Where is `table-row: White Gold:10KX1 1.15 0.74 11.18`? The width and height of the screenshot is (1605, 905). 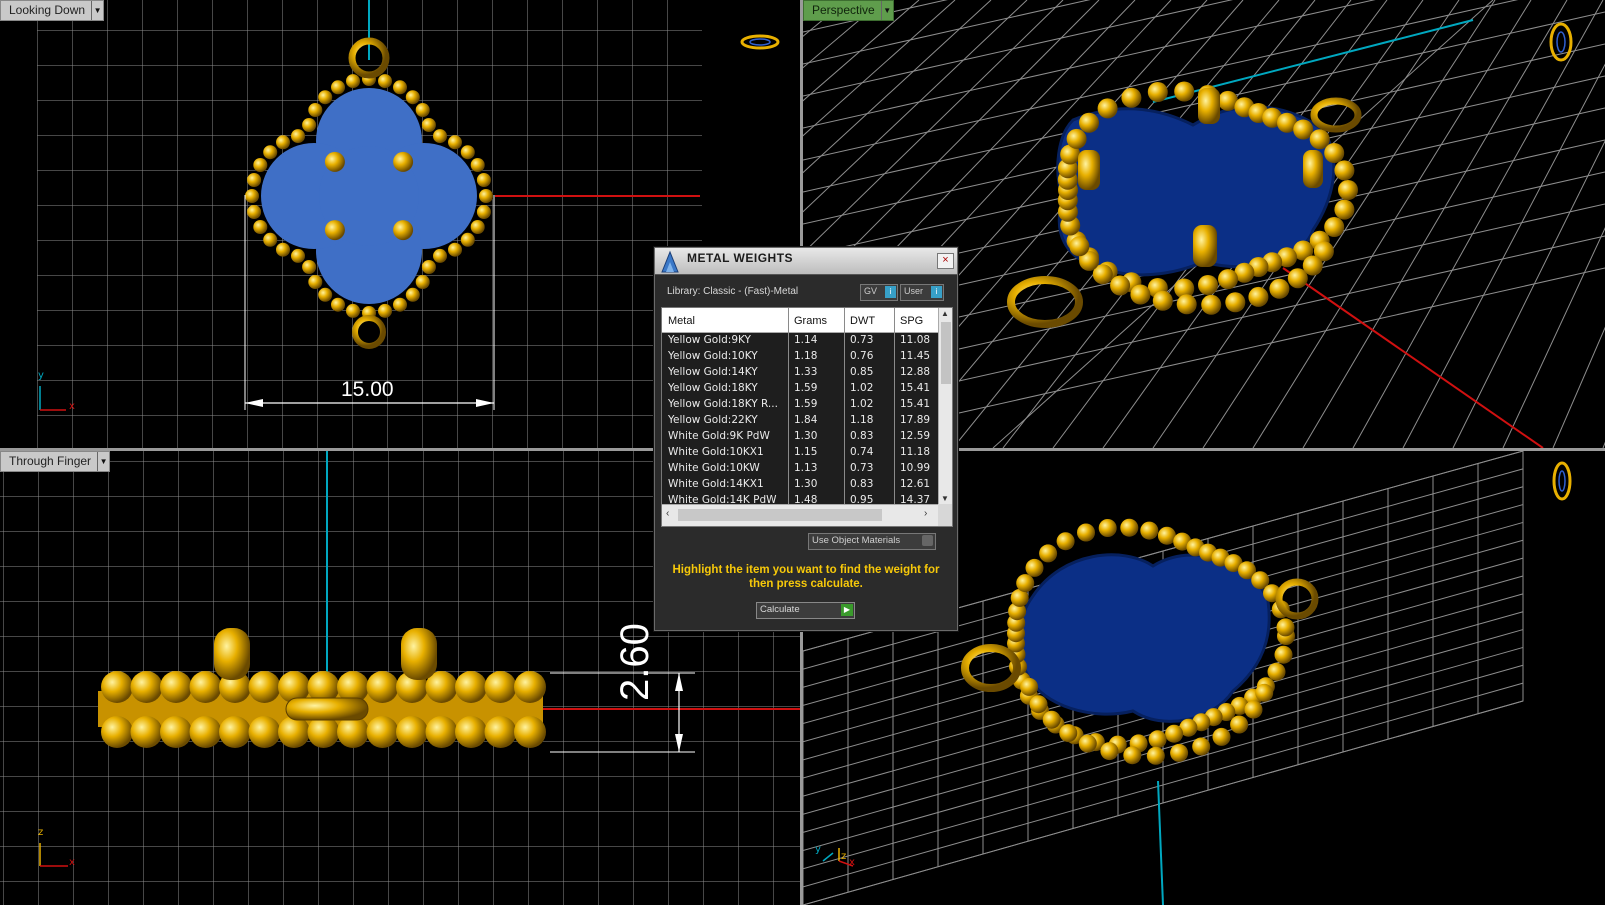 table-row: White Gold:10KX1 1.15 0.74 11.18 is located at coordinates (800, 453).